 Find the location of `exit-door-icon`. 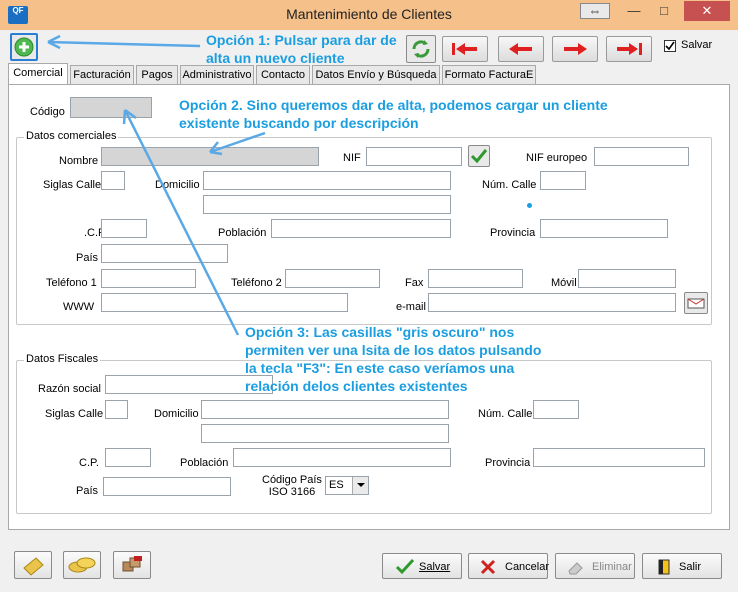

exit-door-icon is located at coordinates (664, 567).